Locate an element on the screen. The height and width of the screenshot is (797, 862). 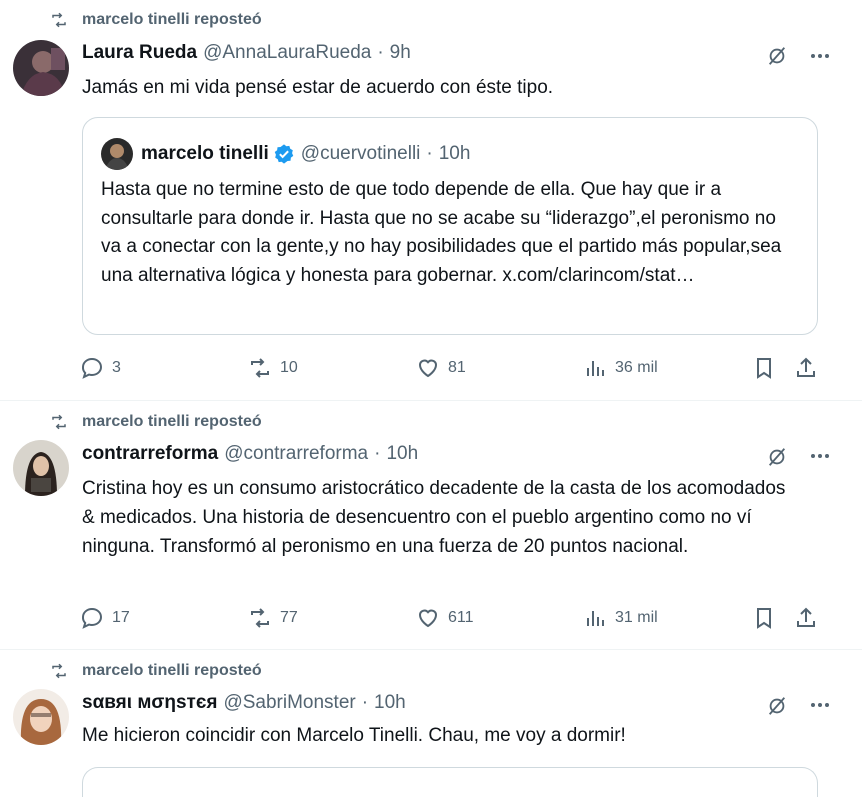
author-handle: @AnnaLauraRueda is located at coordinates (287, 53).